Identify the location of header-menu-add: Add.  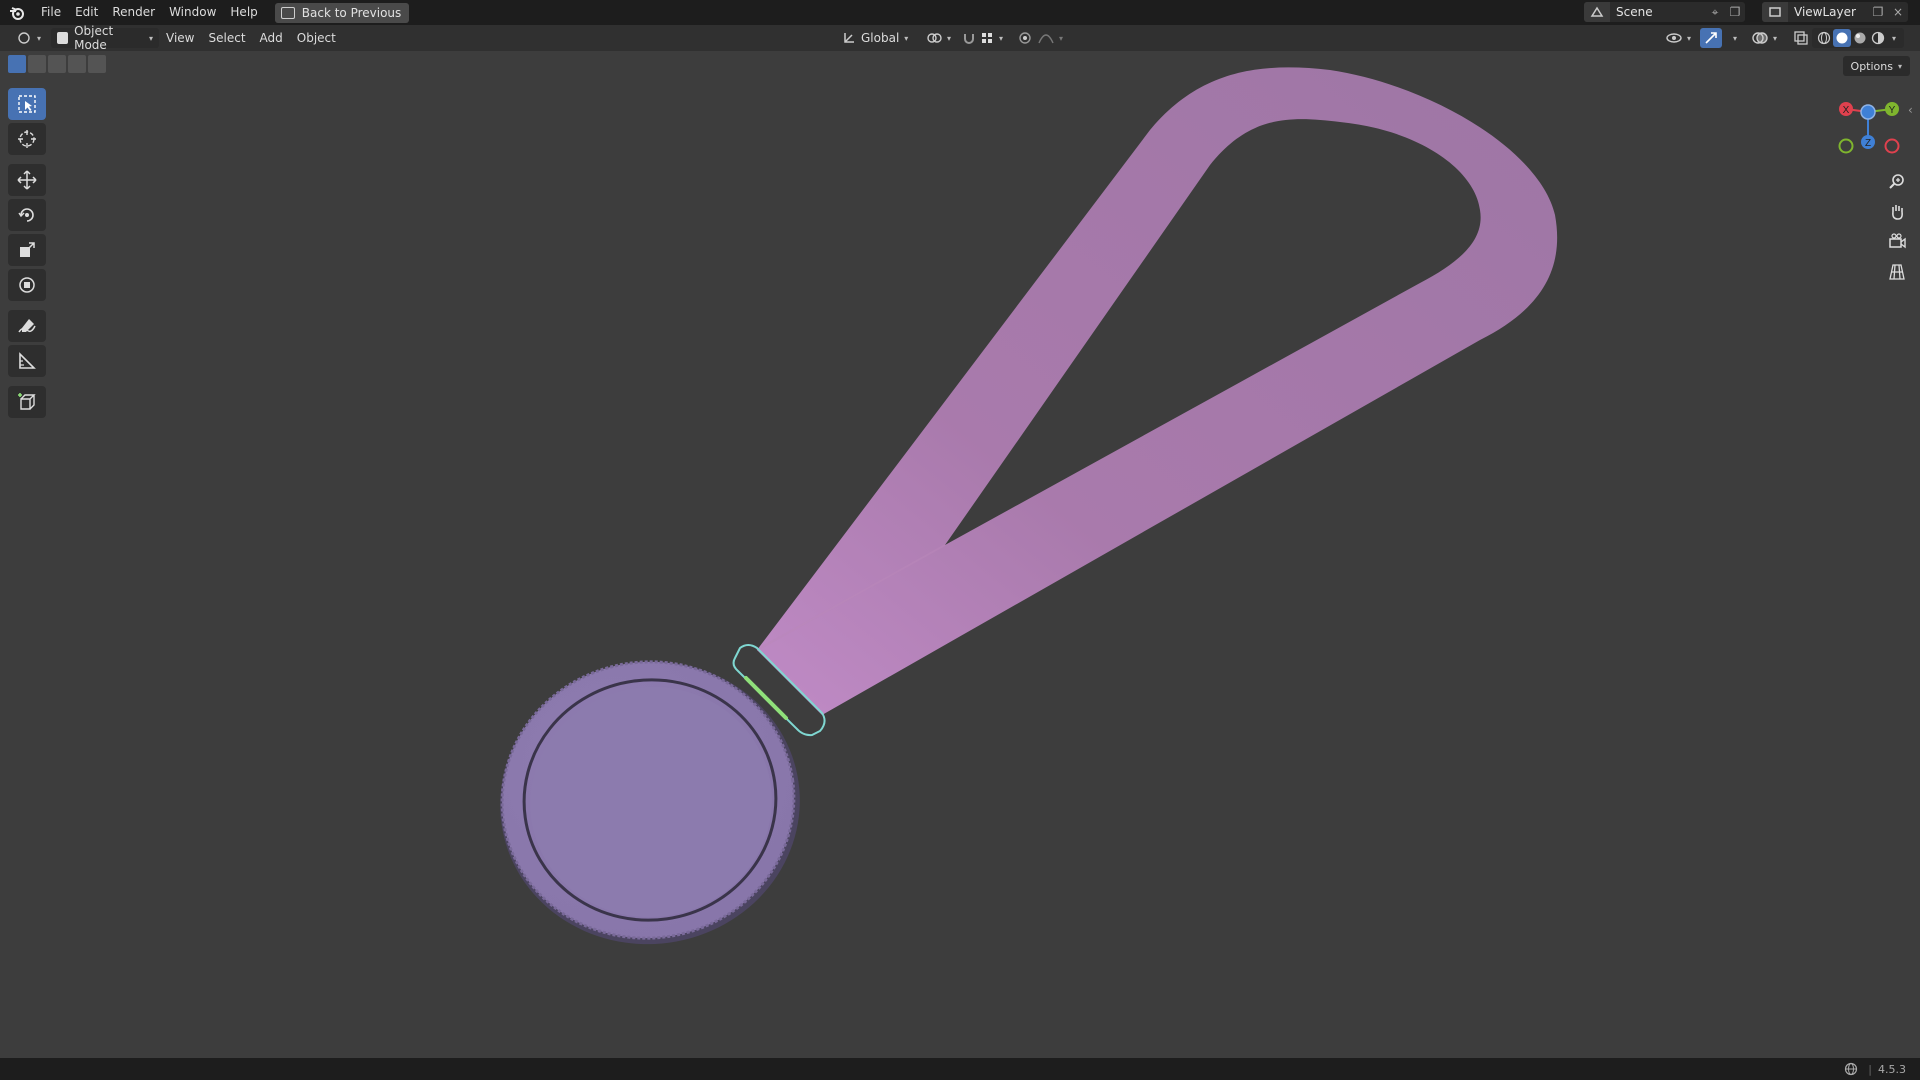
(271, 38).